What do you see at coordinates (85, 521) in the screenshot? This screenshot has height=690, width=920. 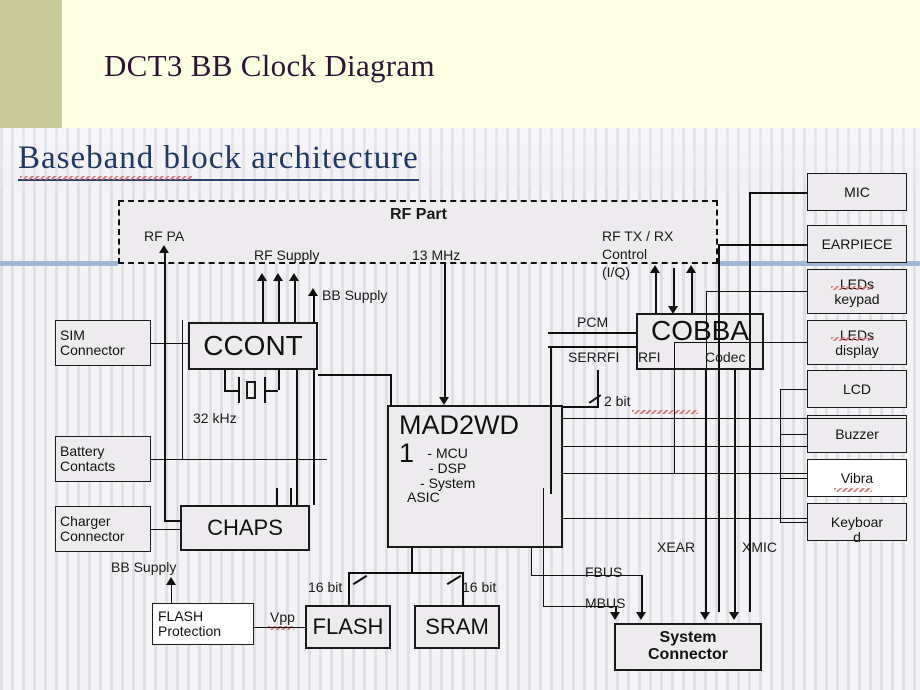 I see `charger-line1: Charger` at bounding box center [85, 521].